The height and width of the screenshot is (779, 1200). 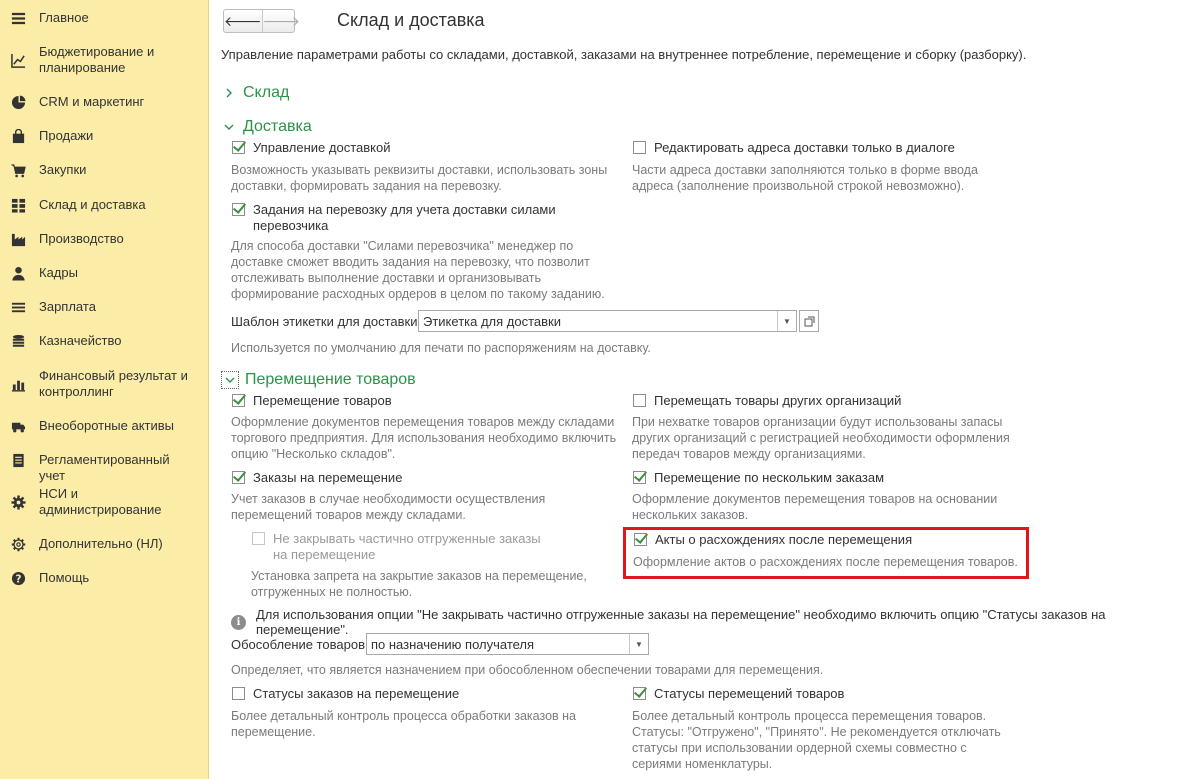 I want to click on document-icon, so click(x=18, y=460).